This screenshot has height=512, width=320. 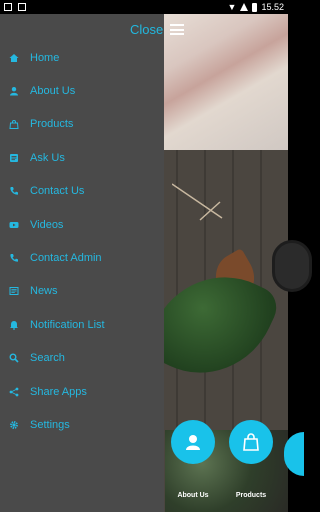 I want to click on menu-item-label: Products, so click(x=52, y=124).